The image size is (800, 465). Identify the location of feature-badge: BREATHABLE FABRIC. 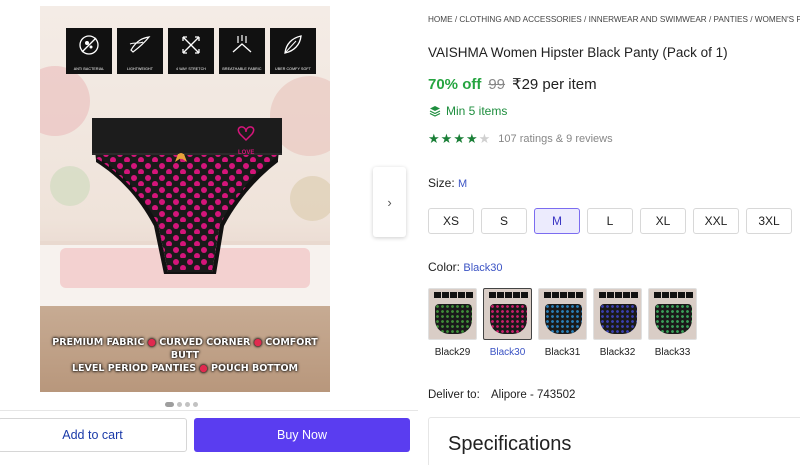
(242, 51).